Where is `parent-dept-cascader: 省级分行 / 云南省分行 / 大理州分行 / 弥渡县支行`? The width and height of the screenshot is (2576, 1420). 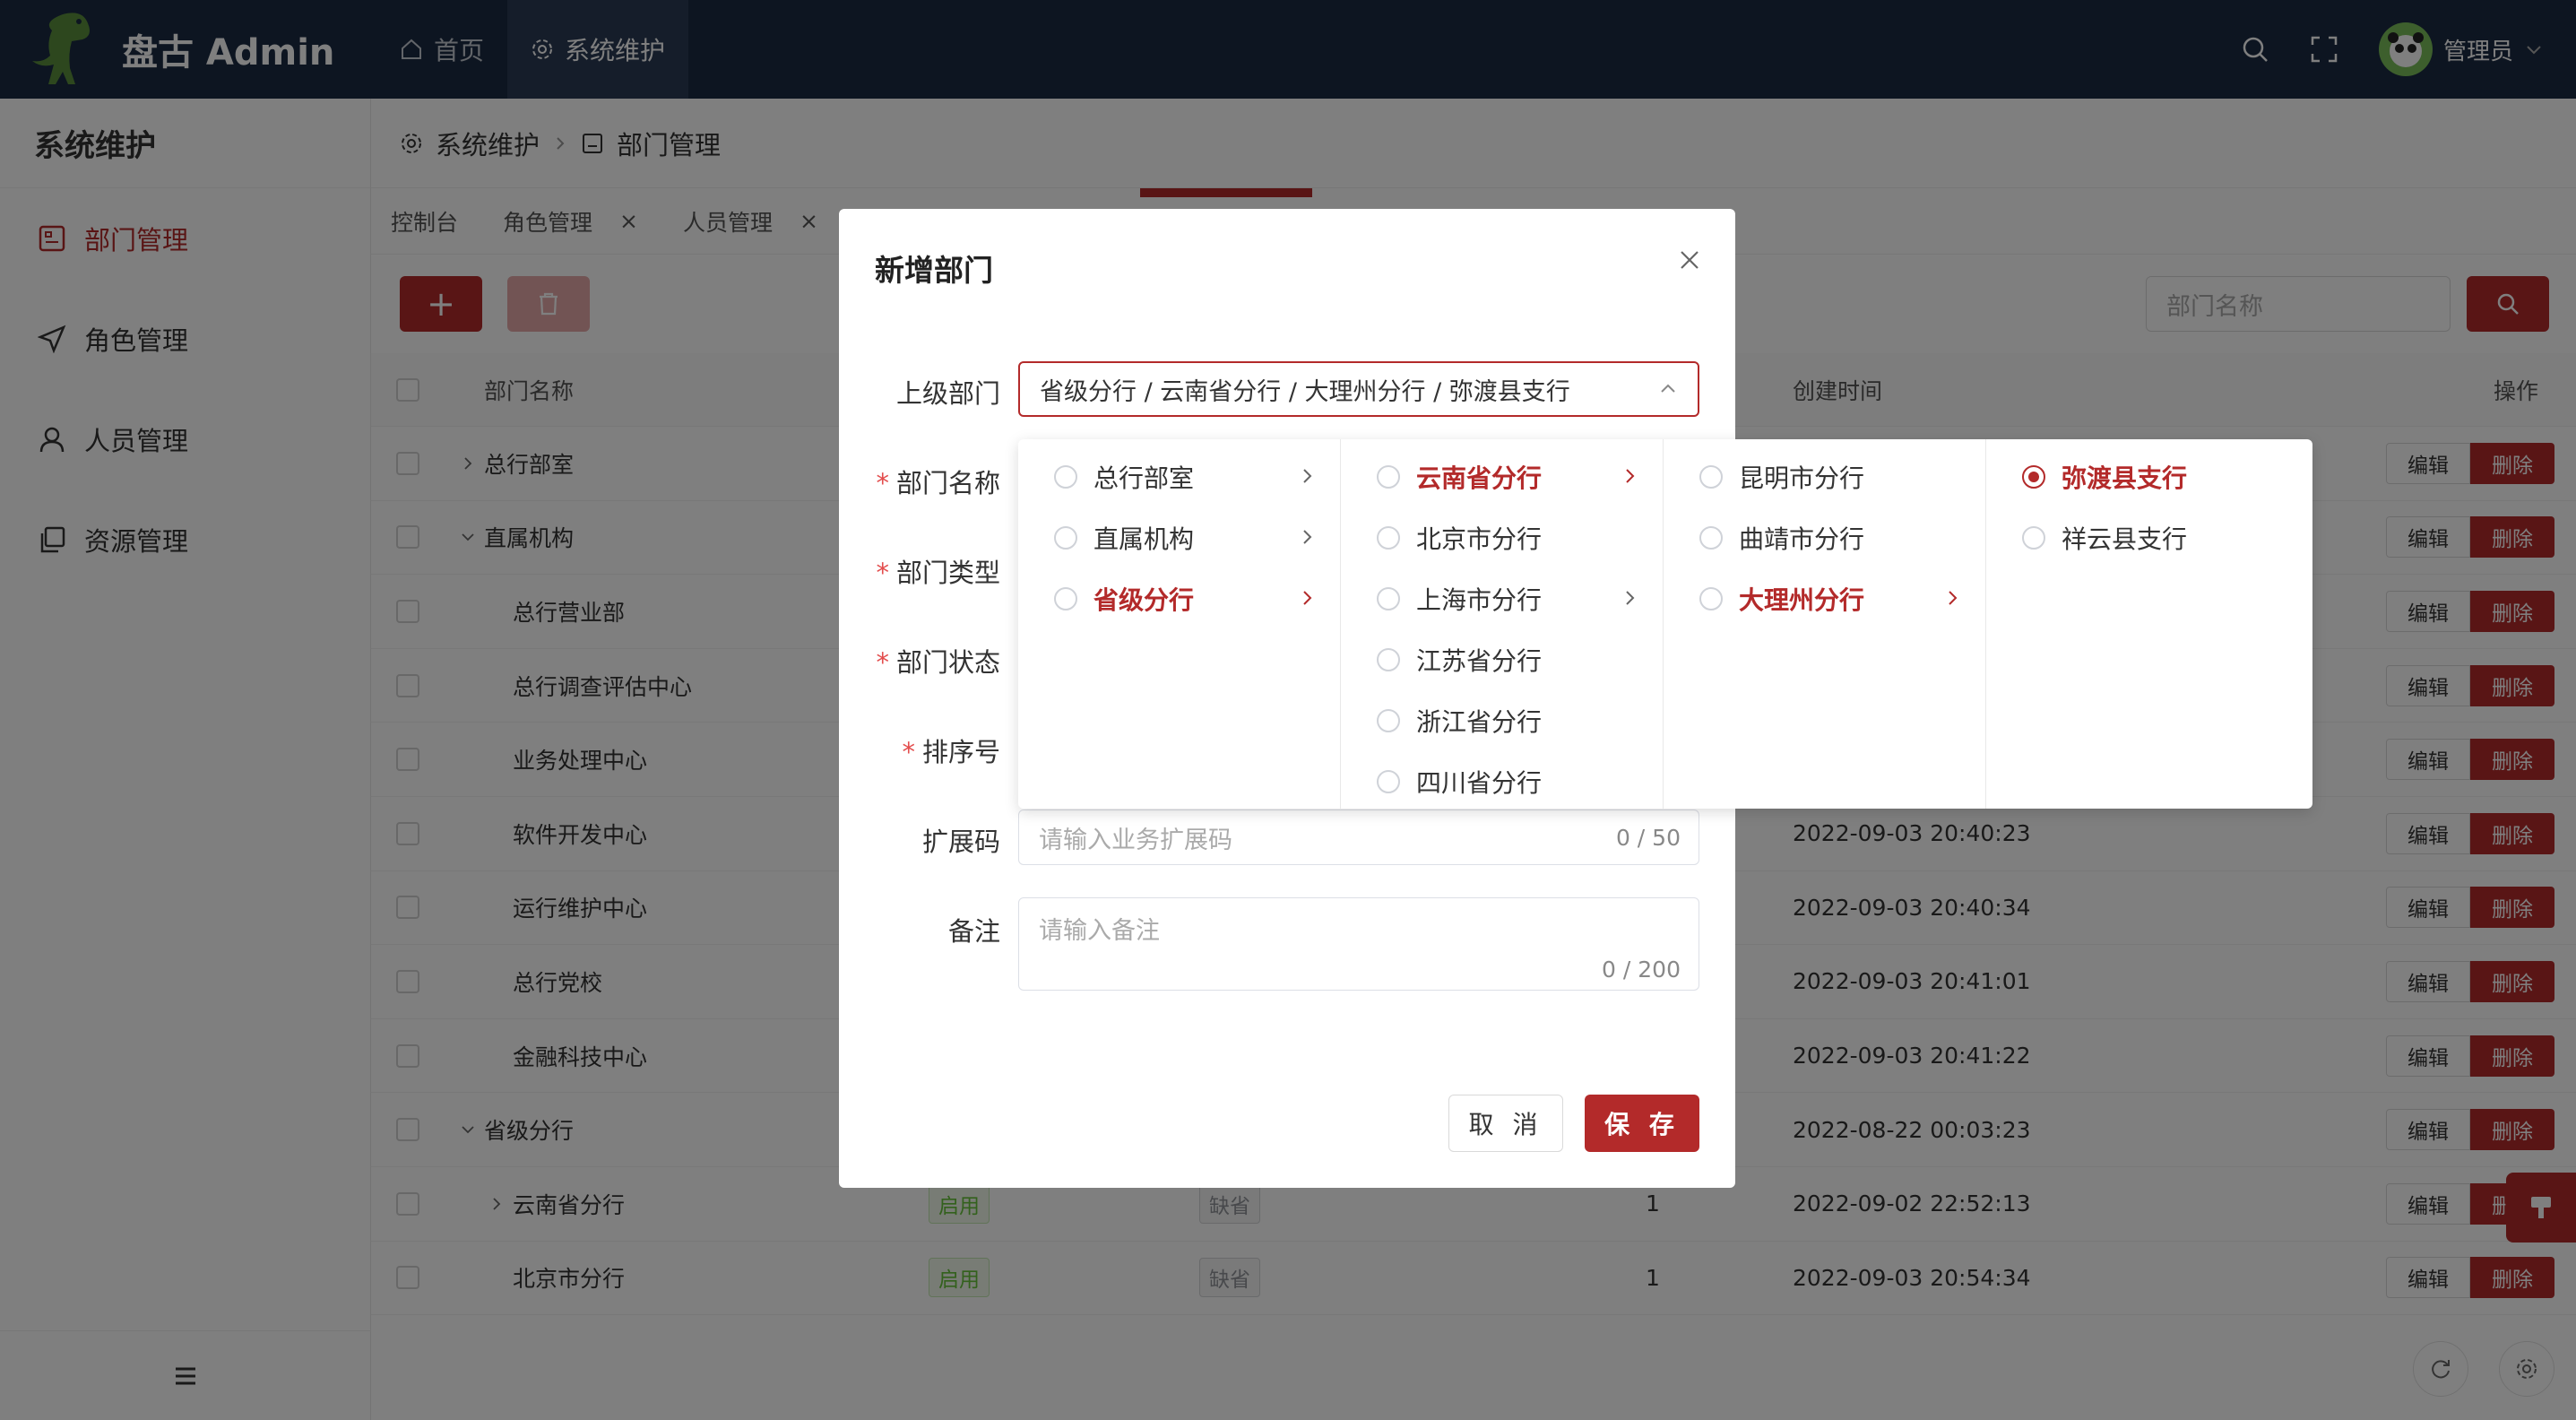 parent-dept-cascader: 省级分行 / 云南省分行 / 大理州分行 / 弥渡县支行 is located at coordinates (1358, 389).